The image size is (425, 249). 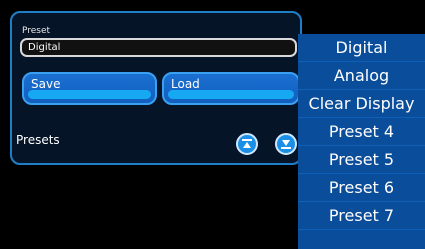 What do you see at coordinates (361, 132) in the screenshot?
I see `dropdown-item-preset-4: Preset 4` at bounding box center [361, 132].